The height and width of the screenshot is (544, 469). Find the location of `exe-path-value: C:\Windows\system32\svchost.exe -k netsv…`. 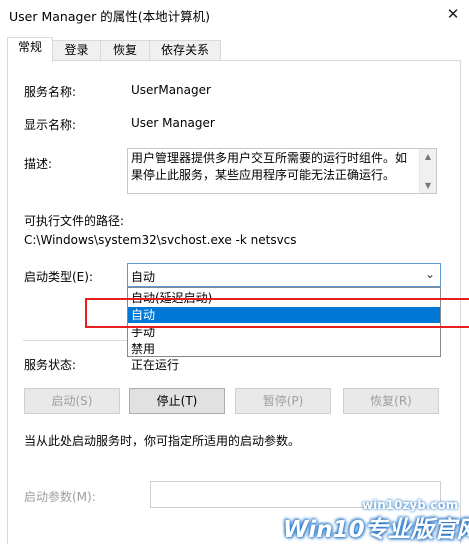

exe-path-value: C:\Windows\system32\svchost.exe -k netsv… is located at coordinates (160, 240).